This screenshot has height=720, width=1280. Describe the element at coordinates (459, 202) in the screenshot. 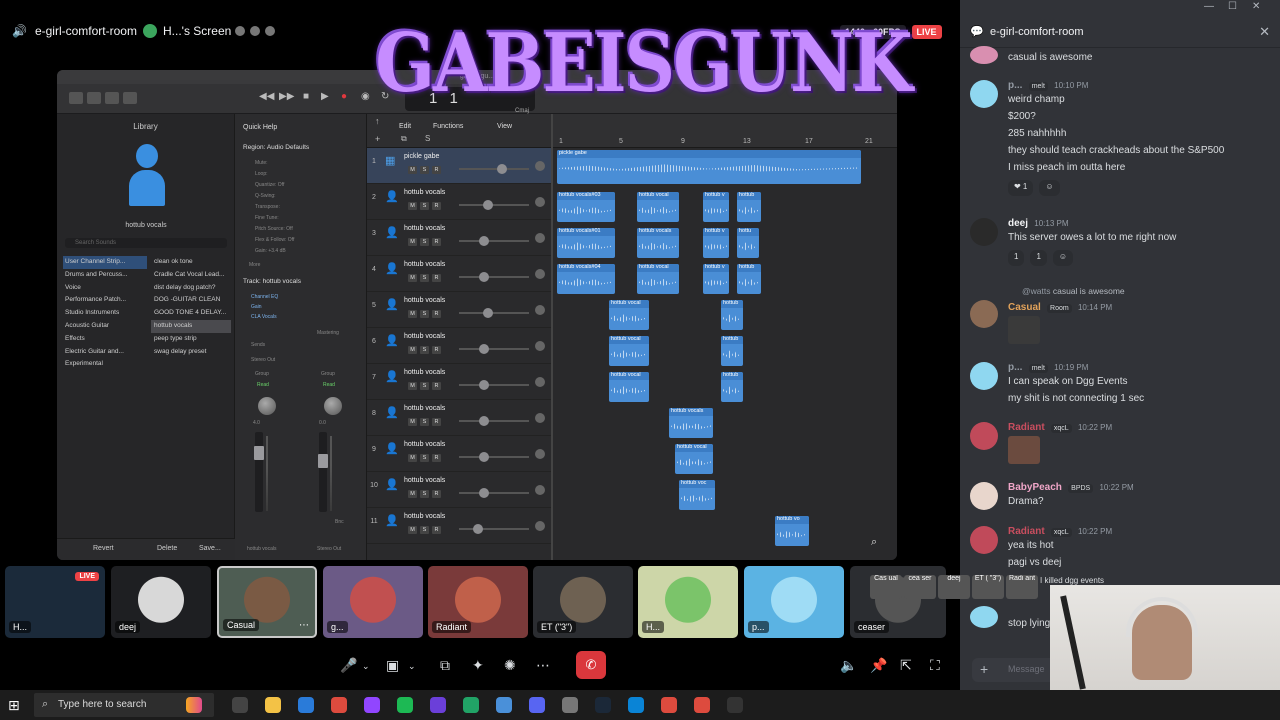

I see `track-row: 2 👤 hottub vocals MSR` at that location.